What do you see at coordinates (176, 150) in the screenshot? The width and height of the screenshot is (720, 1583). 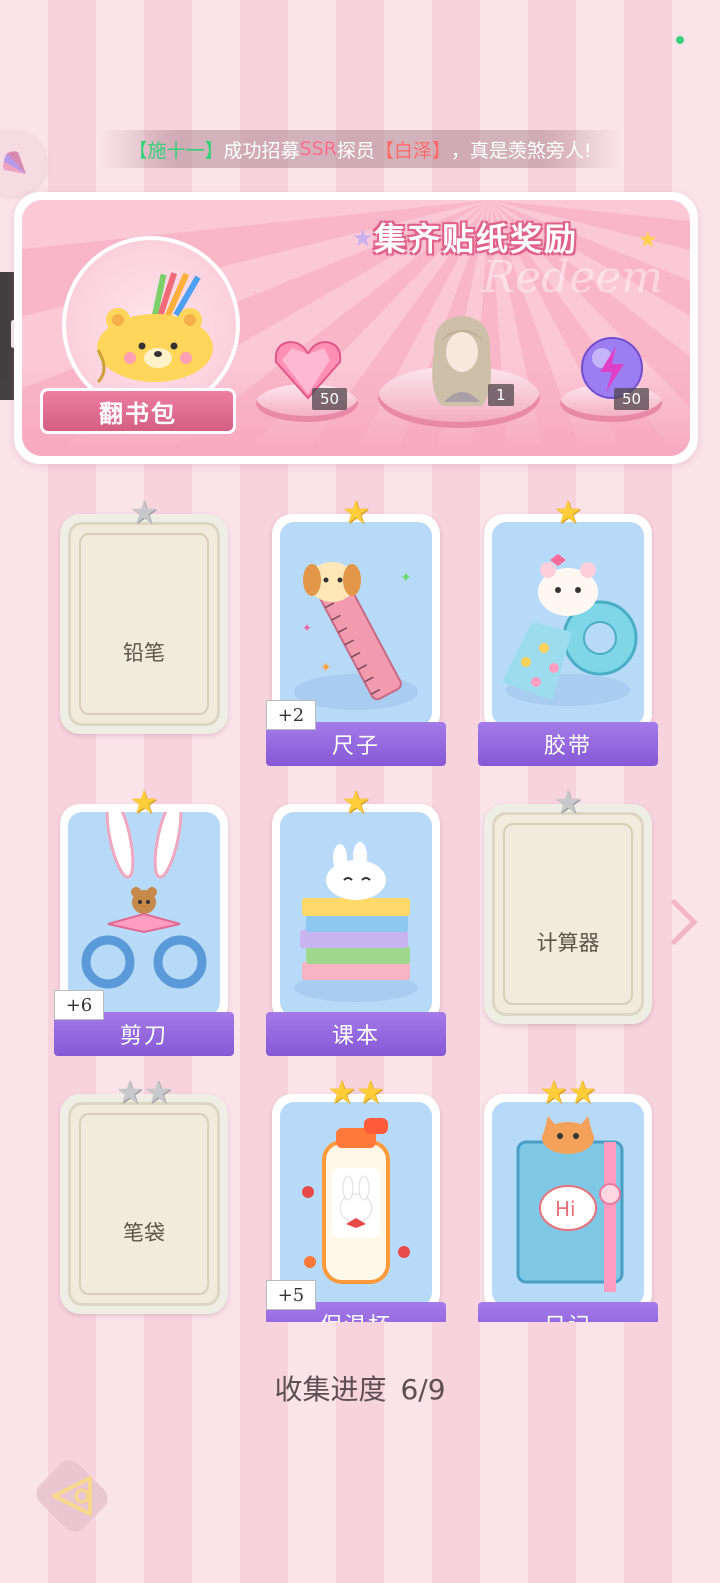 I see `ticker-player-name: 施十一` at bounding box center [176, 150].